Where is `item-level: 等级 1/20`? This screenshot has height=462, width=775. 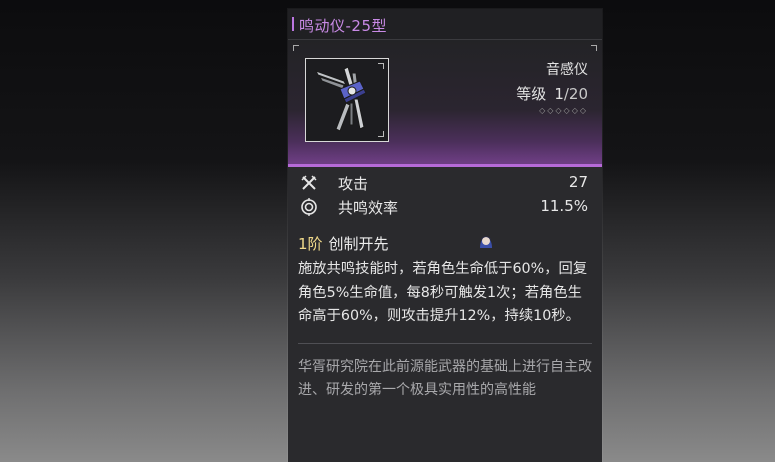 item-level: 等级 1/20 is located at coordinates (552, 93).